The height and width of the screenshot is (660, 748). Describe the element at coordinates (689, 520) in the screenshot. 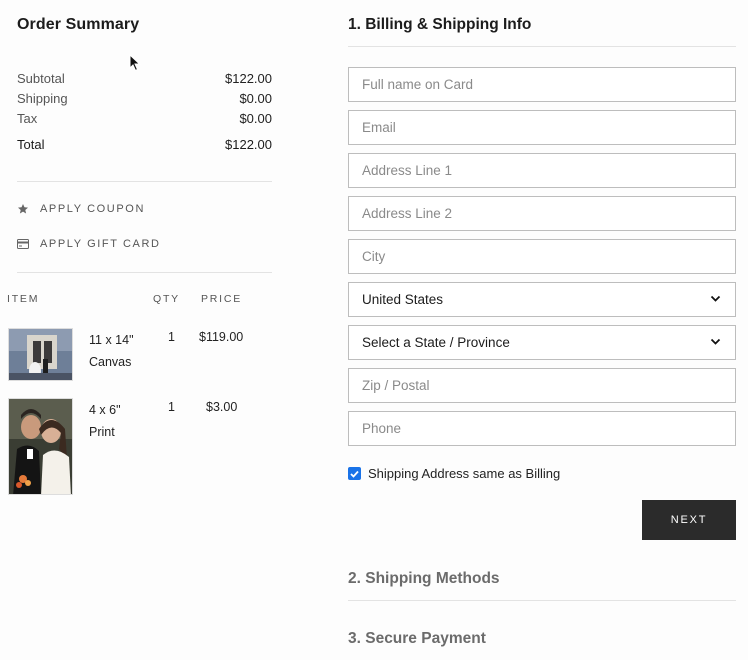

I see `next-button: NEXT` at that location.